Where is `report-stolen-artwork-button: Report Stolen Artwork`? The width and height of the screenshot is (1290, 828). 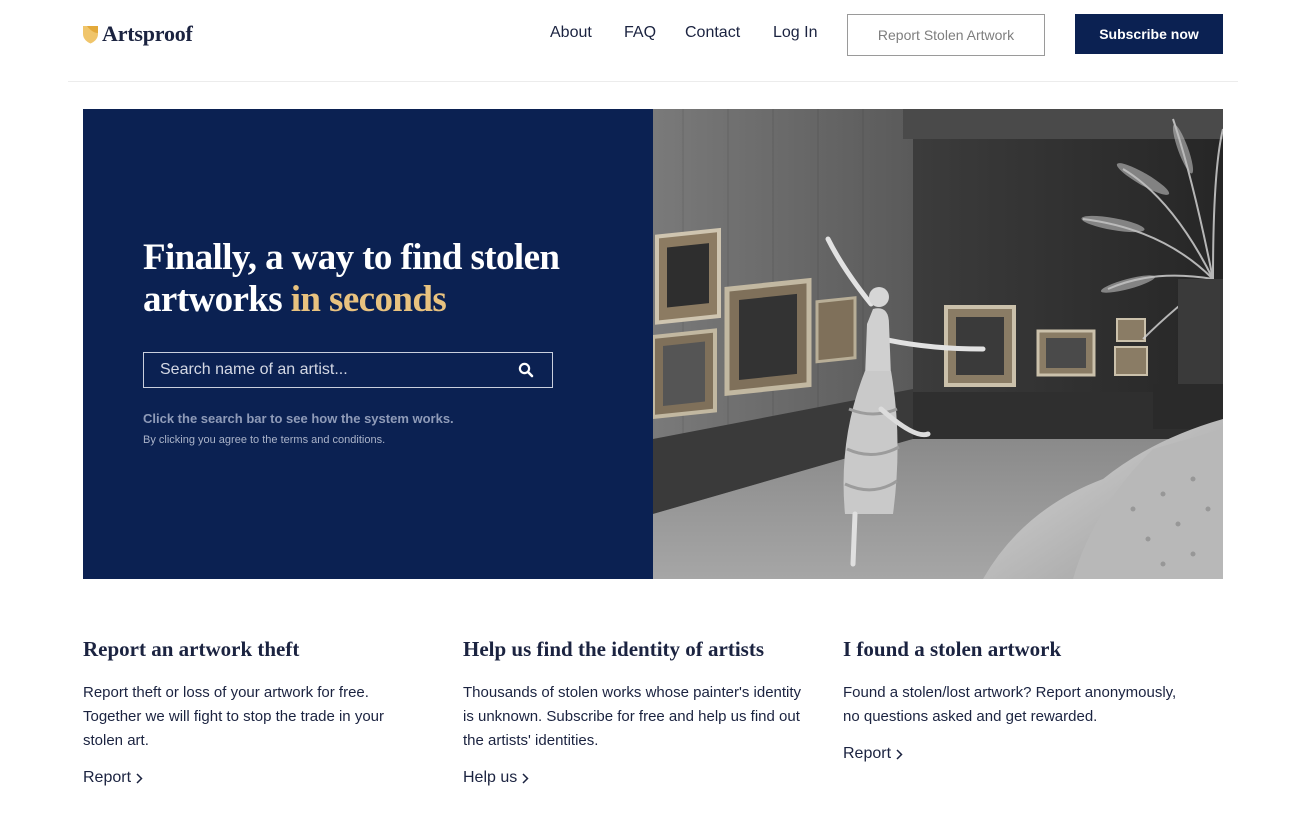
report-stolen-artwork-button: Report Stolen Artwork is located at coordinates (946, 35).